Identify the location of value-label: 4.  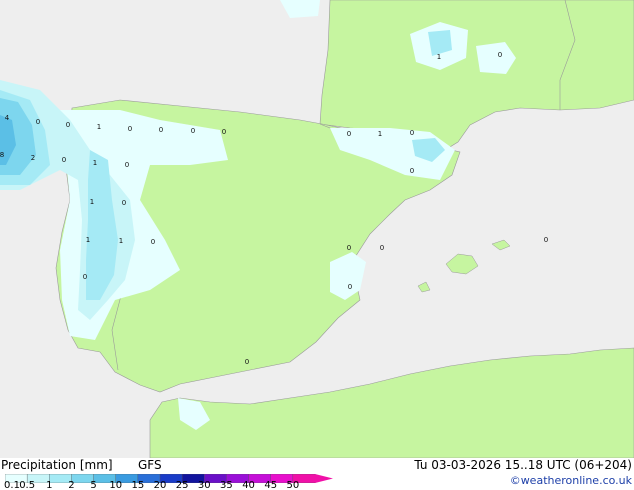
(7, 118).